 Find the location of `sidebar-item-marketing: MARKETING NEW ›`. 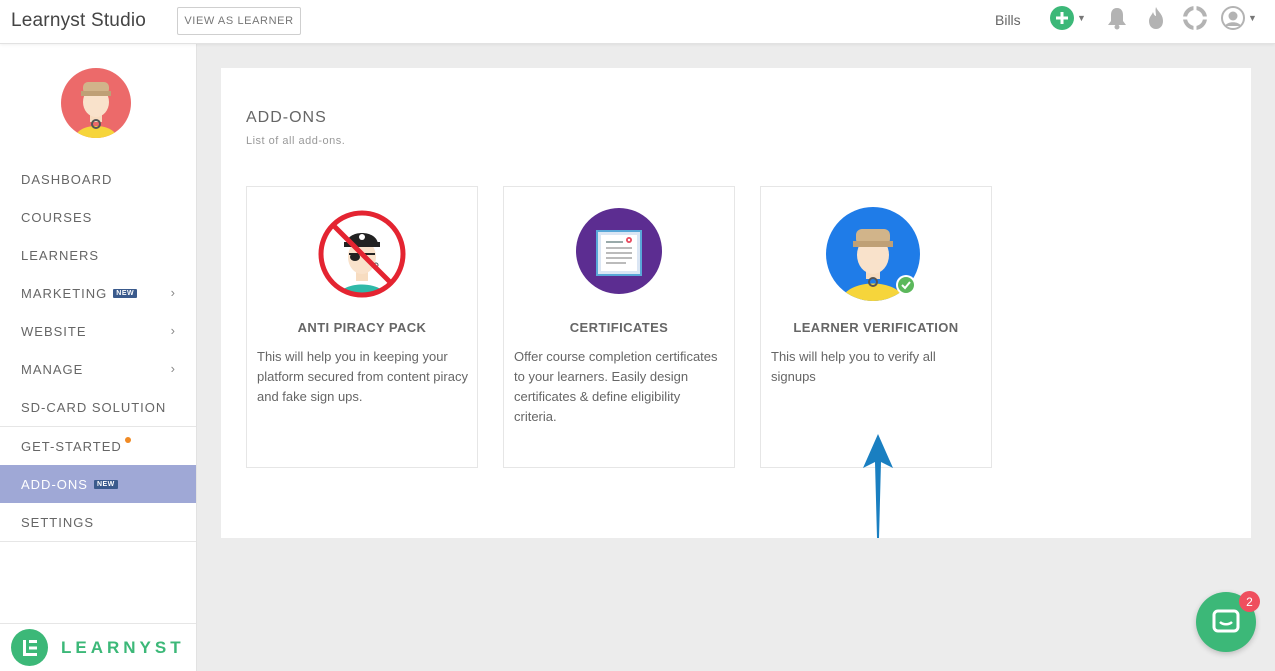

sidebar-item-marketing: MARKETING NEW › is located at coordinates (98, 293).